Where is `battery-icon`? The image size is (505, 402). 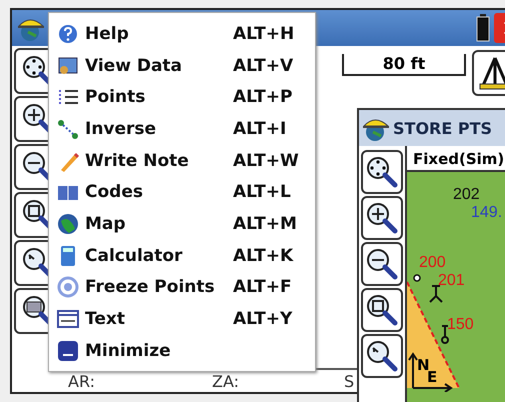 battery-icon is located at coordinates (483, 28).